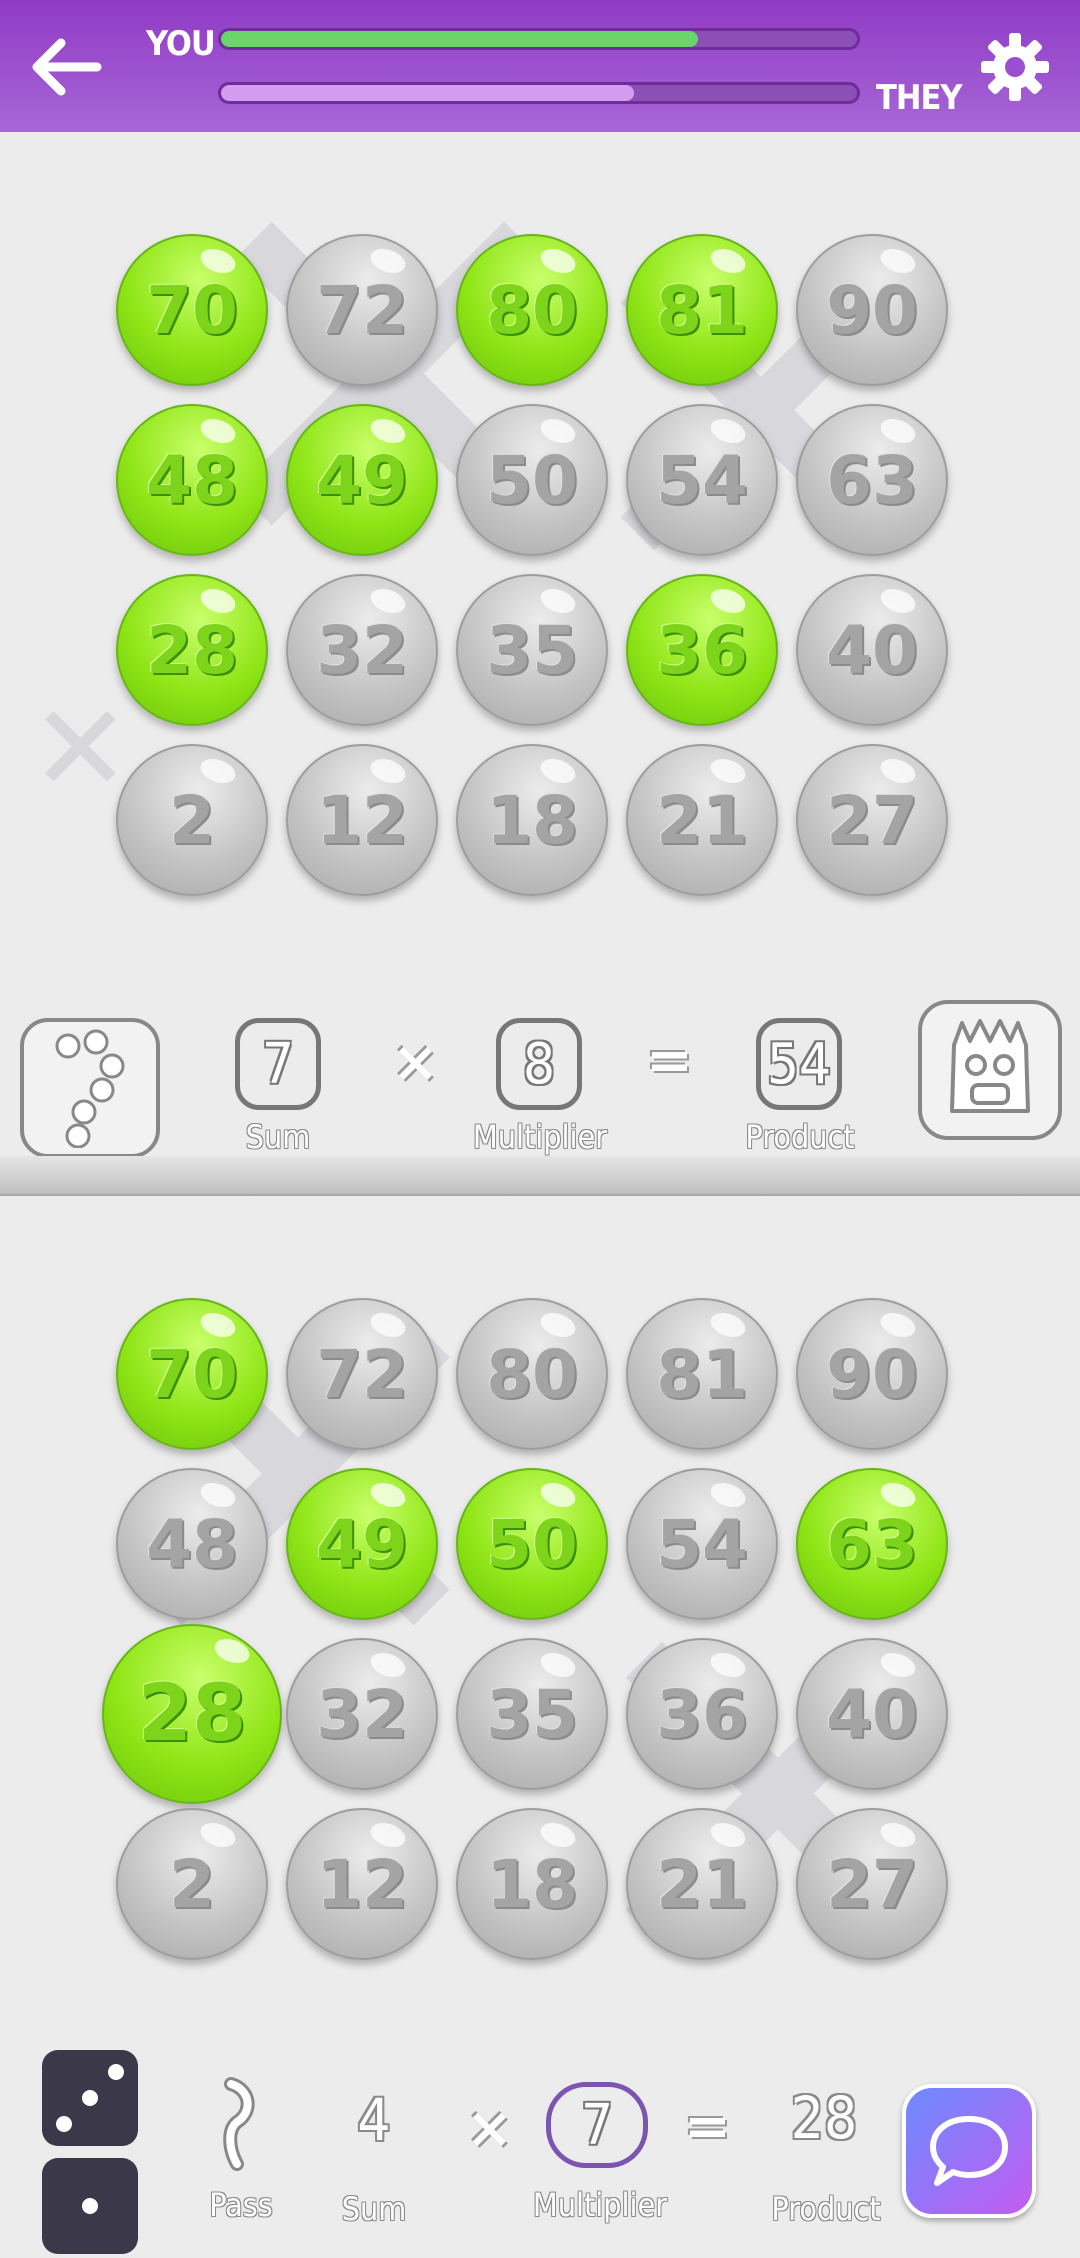 This screenshot has width=1080, height=2258. I want to click on player-number-ball: 70, so click(192, 1374).